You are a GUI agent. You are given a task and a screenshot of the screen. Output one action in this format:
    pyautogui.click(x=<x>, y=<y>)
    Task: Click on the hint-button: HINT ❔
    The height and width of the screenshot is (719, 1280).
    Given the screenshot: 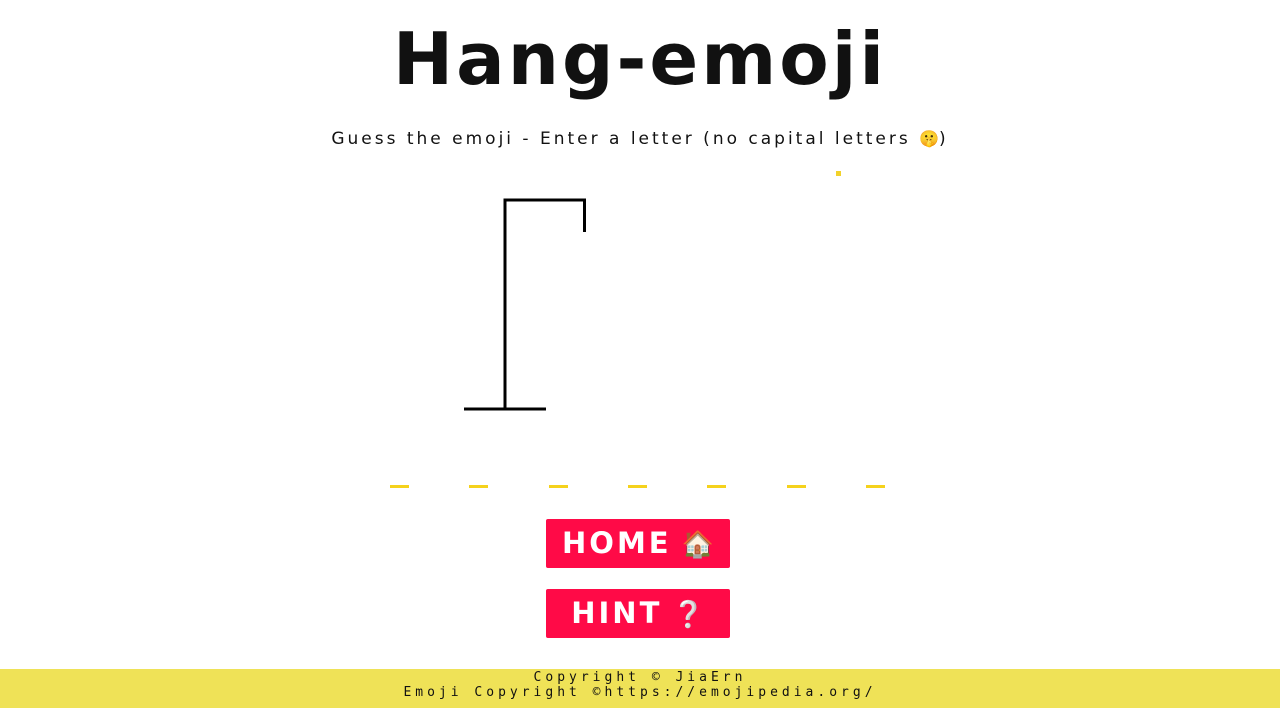 What is the action you would take?
    pyautogui.click(x=638, y=613)
    